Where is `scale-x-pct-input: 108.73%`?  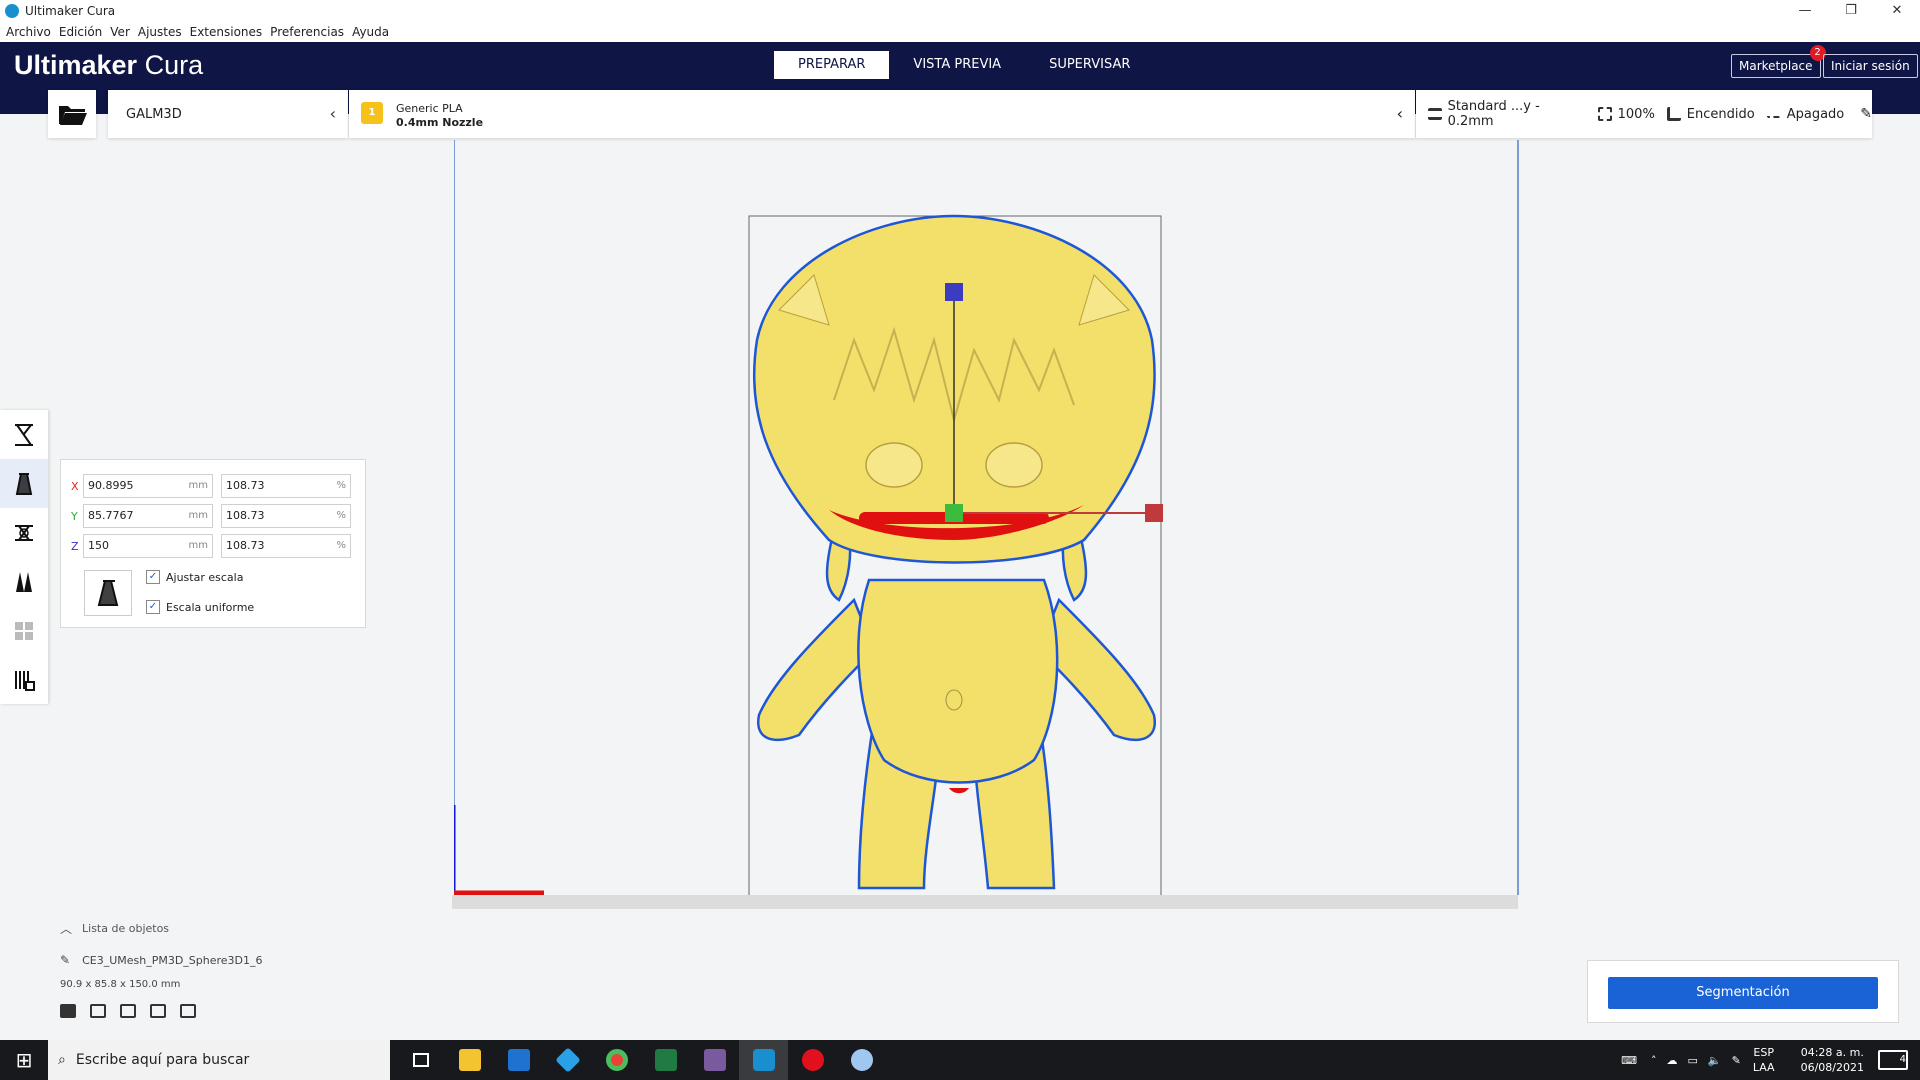 scale-x-pct-input: 108.73% is located at coordinates (286, 486).